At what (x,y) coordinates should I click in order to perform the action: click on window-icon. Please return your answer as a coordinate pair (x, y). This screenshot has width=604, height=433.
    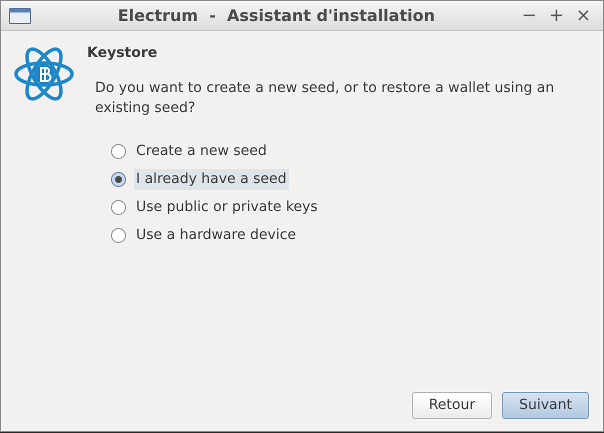
    Looking at the image, I should click on (20, 16).